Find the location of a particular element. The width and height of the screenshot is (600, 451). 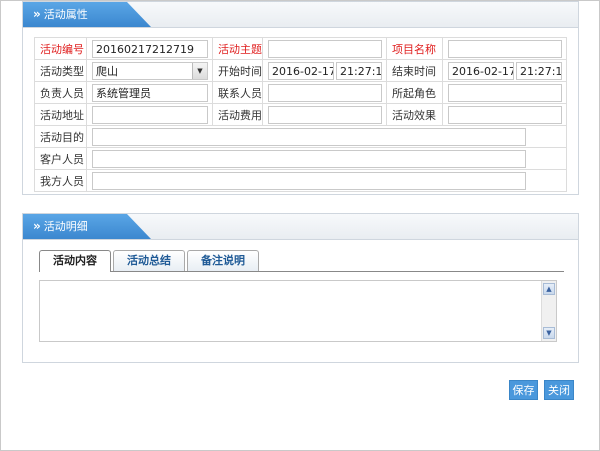

location-input is located at coordinates (150, 114).